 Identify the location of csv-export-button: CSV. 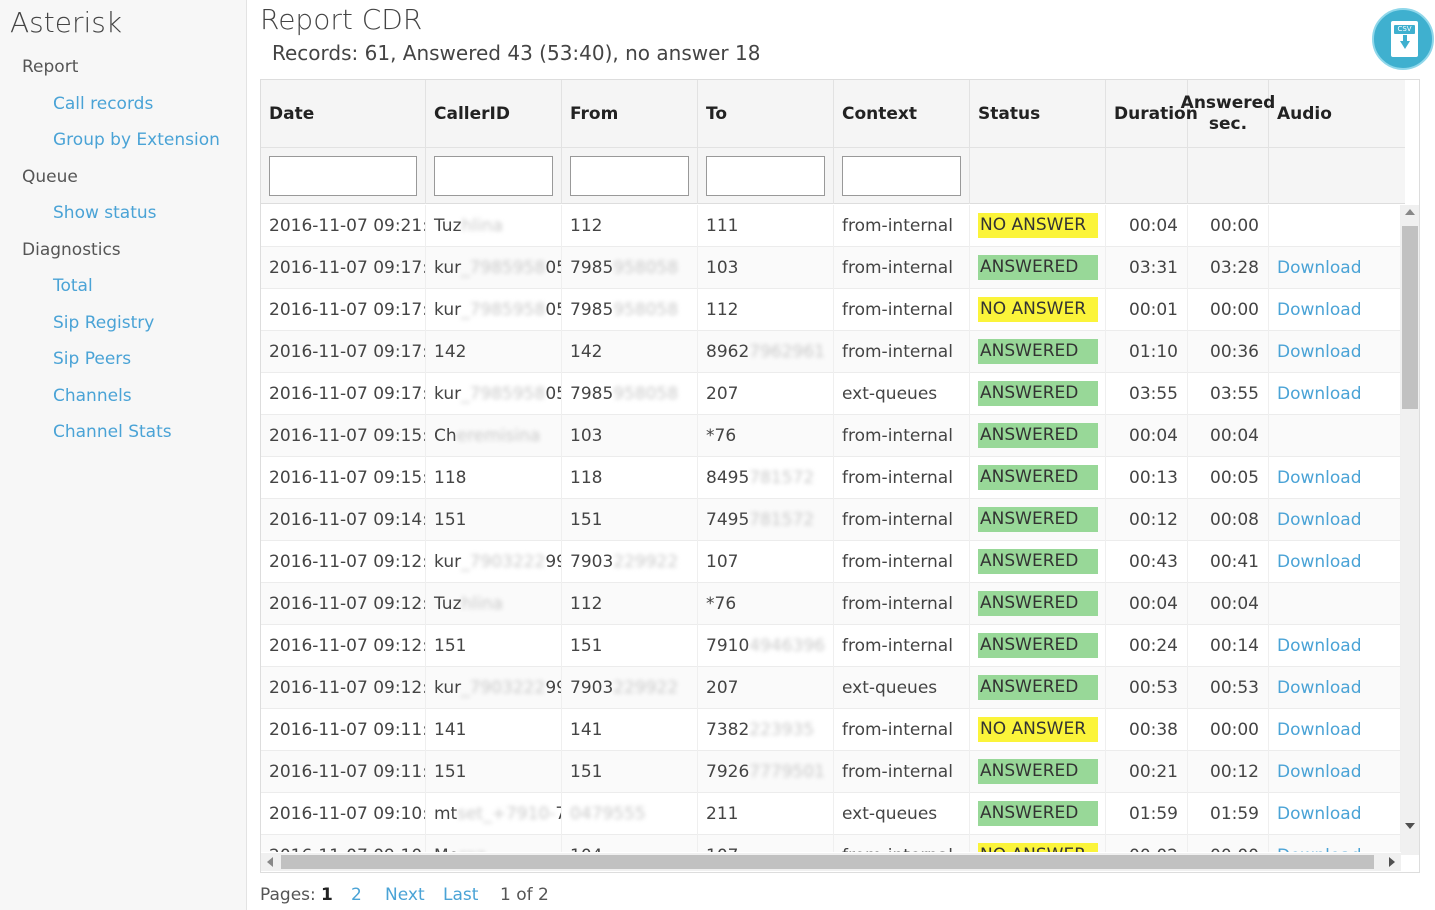
(1403, 39).